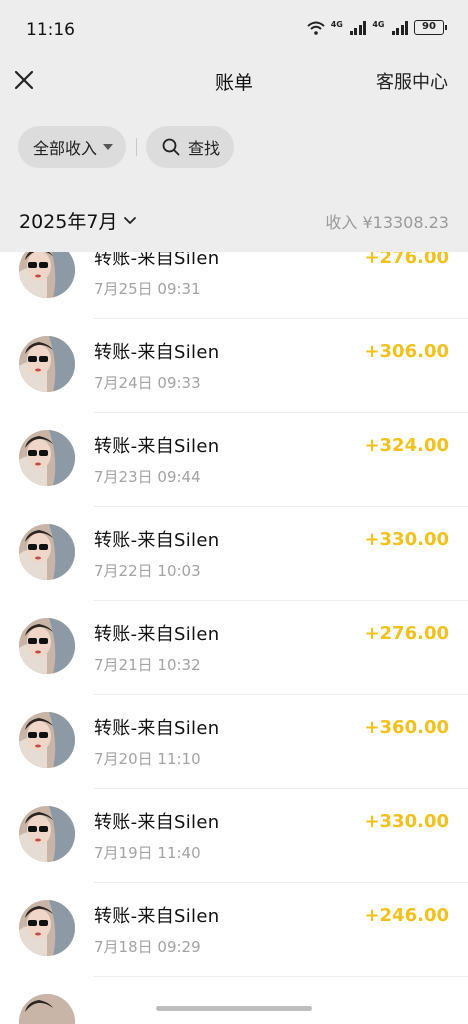  What do you see at coordinates (204, 148) in the screenshot?
I see `search-label: 查找` at bounding box center [204, 148].